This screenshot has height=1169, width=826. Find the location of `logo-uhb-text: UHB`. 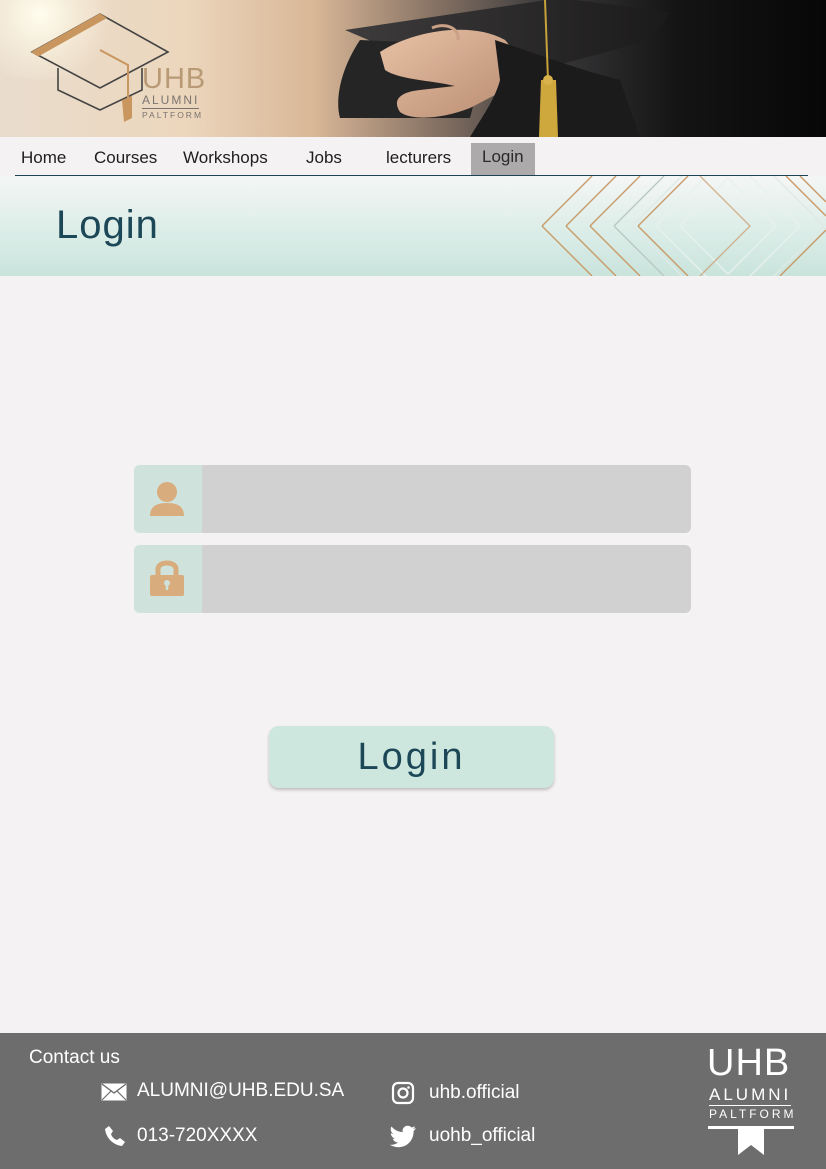

logo-uhb-text: UHB is located at coordinates (174, 79).